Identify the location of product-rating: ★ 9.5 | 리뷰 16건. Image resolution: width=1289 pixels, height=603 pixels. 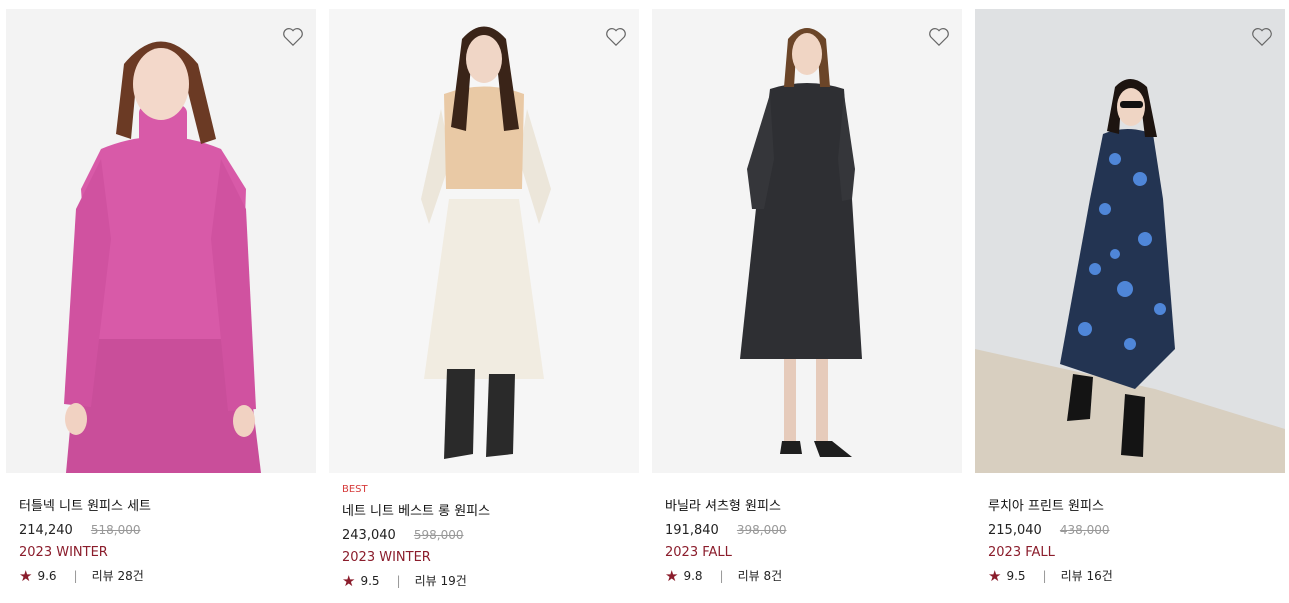
(1136, 576).